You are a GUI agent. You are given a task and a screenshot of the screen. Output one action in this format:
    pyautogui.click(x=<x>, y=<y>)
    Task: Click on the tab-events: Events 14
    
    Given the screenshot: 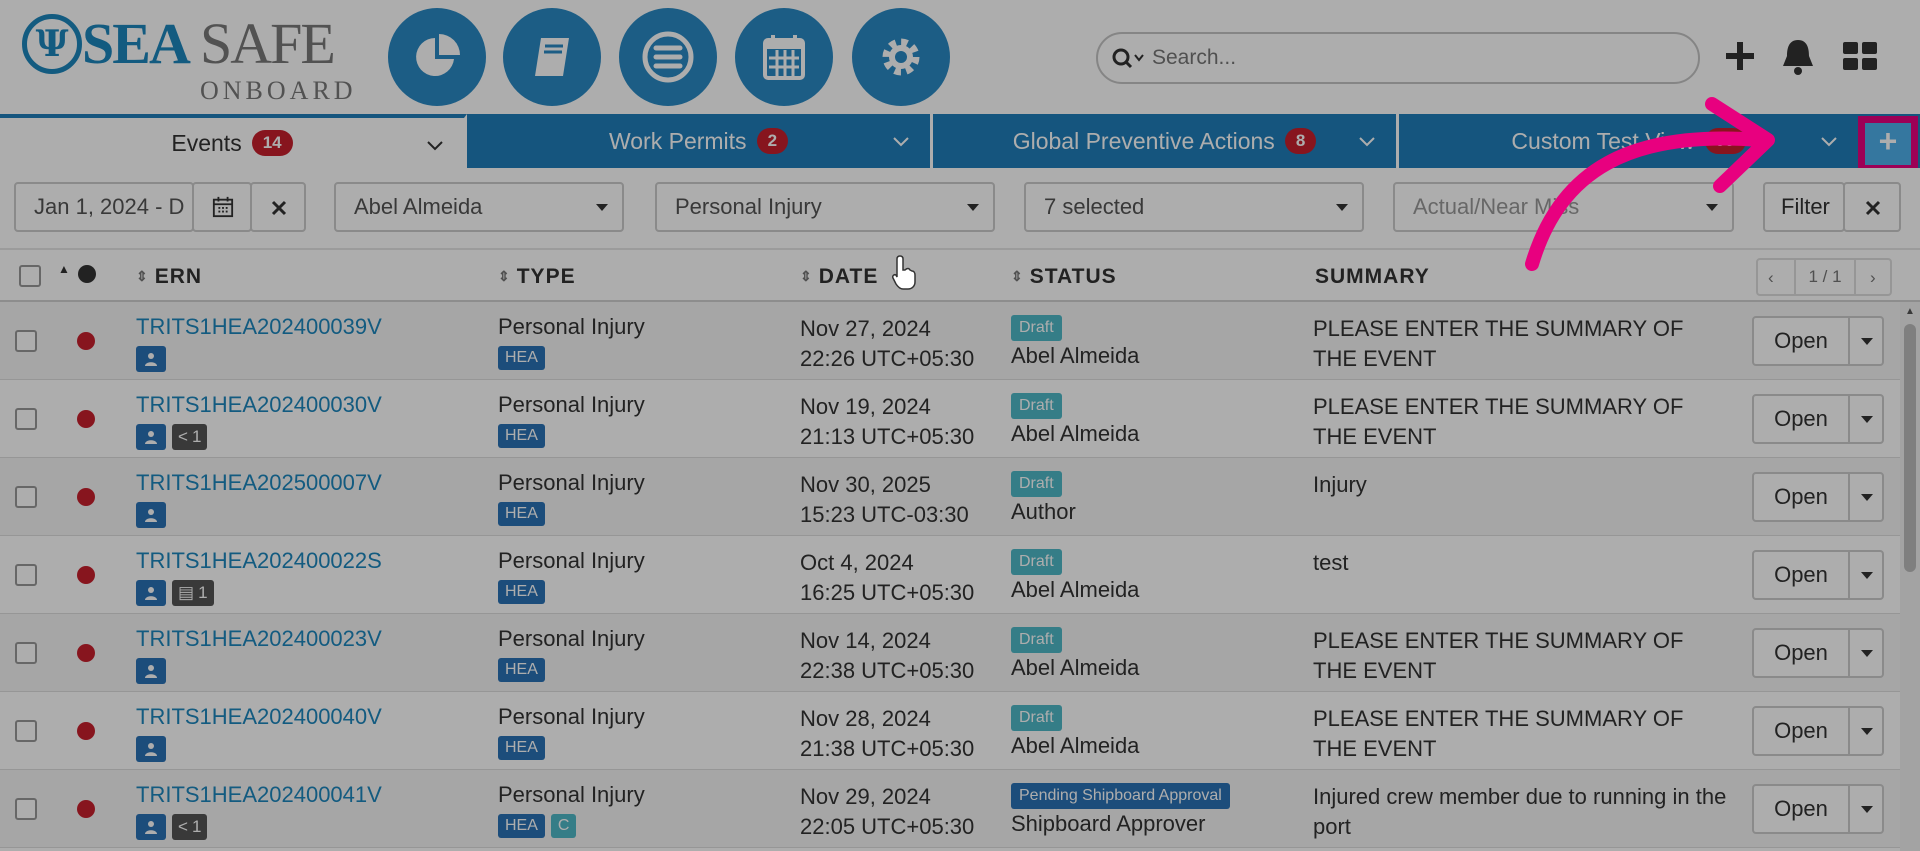 What is the action you would take?
    pyautogui.click(x=233, y=141)
    